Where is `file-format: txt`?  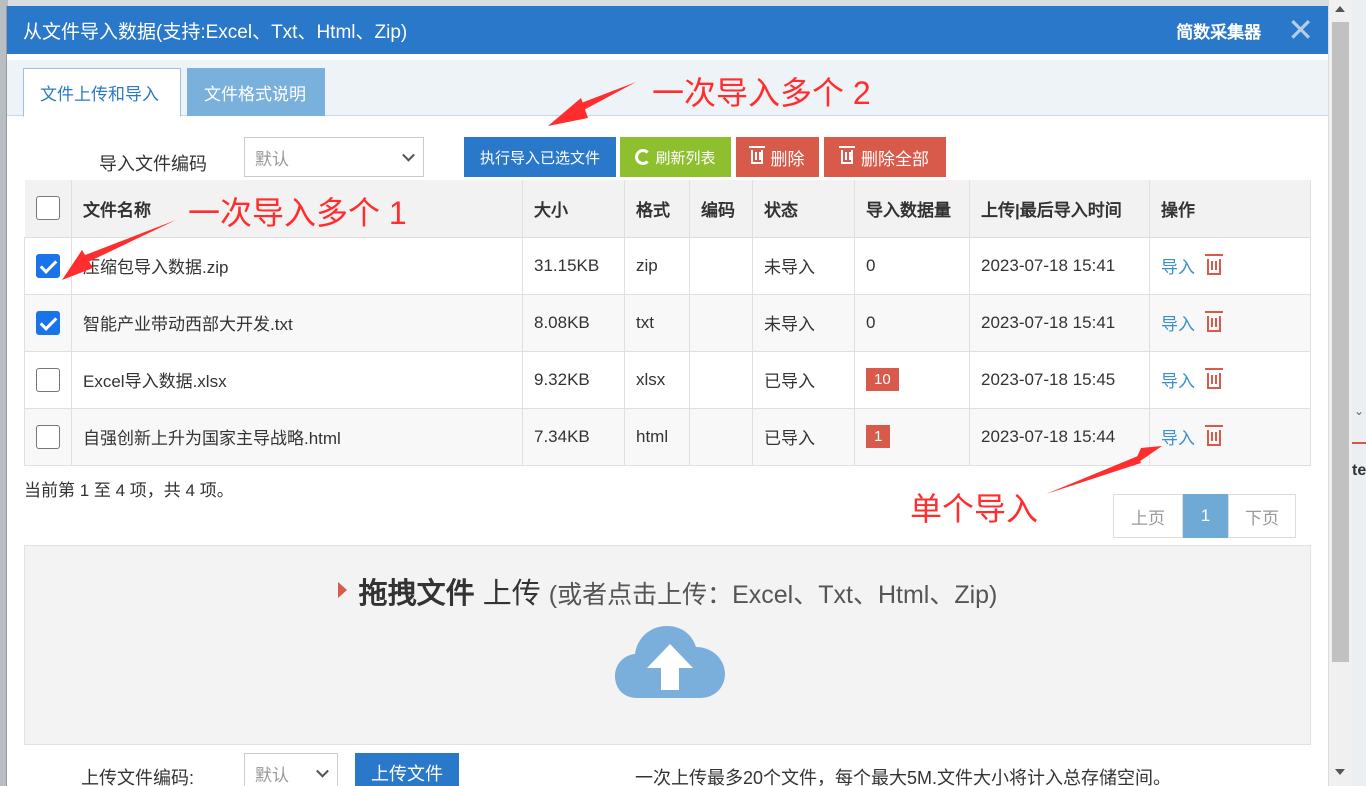 file-format: txt is located at coordinates (657, 322).